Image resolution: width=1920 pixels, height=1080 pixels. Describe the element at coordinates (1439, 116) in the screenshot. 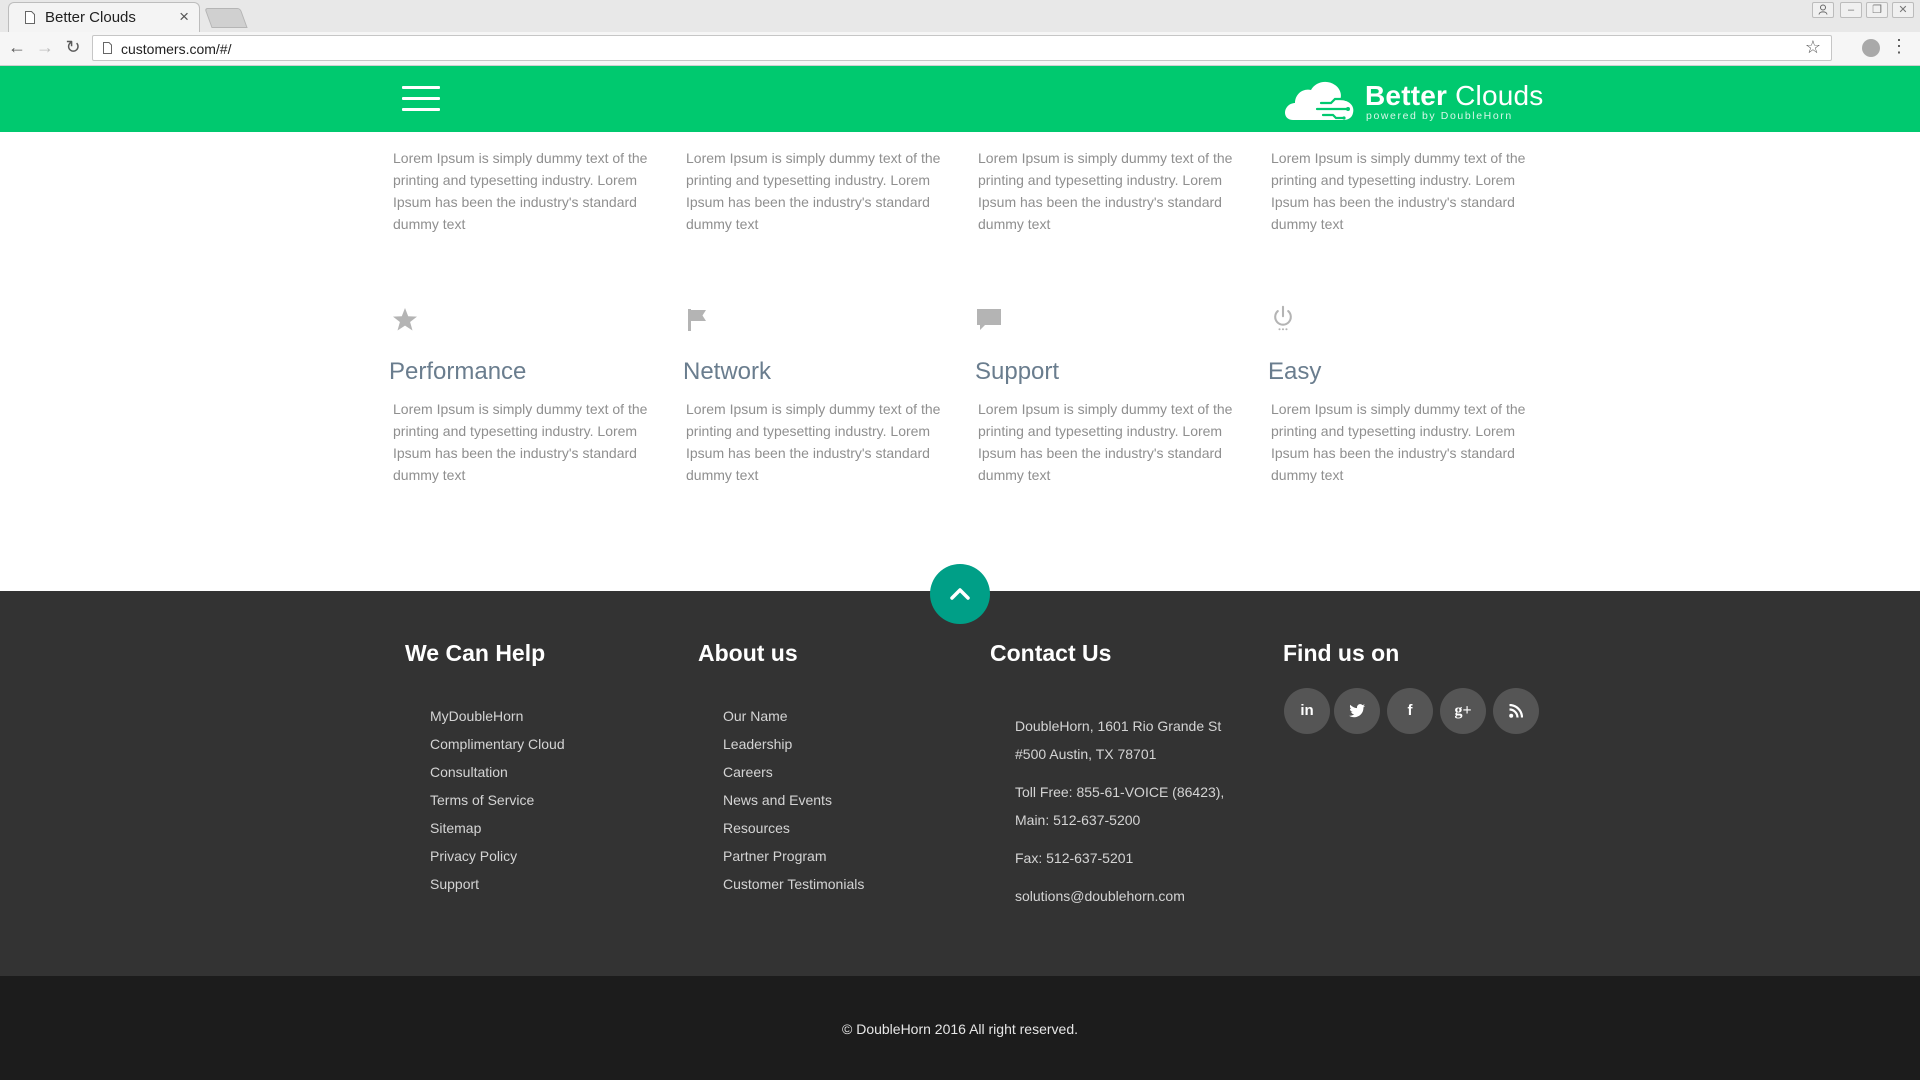

I see `brand-tagline: powered by DoubleHorn` at that location.